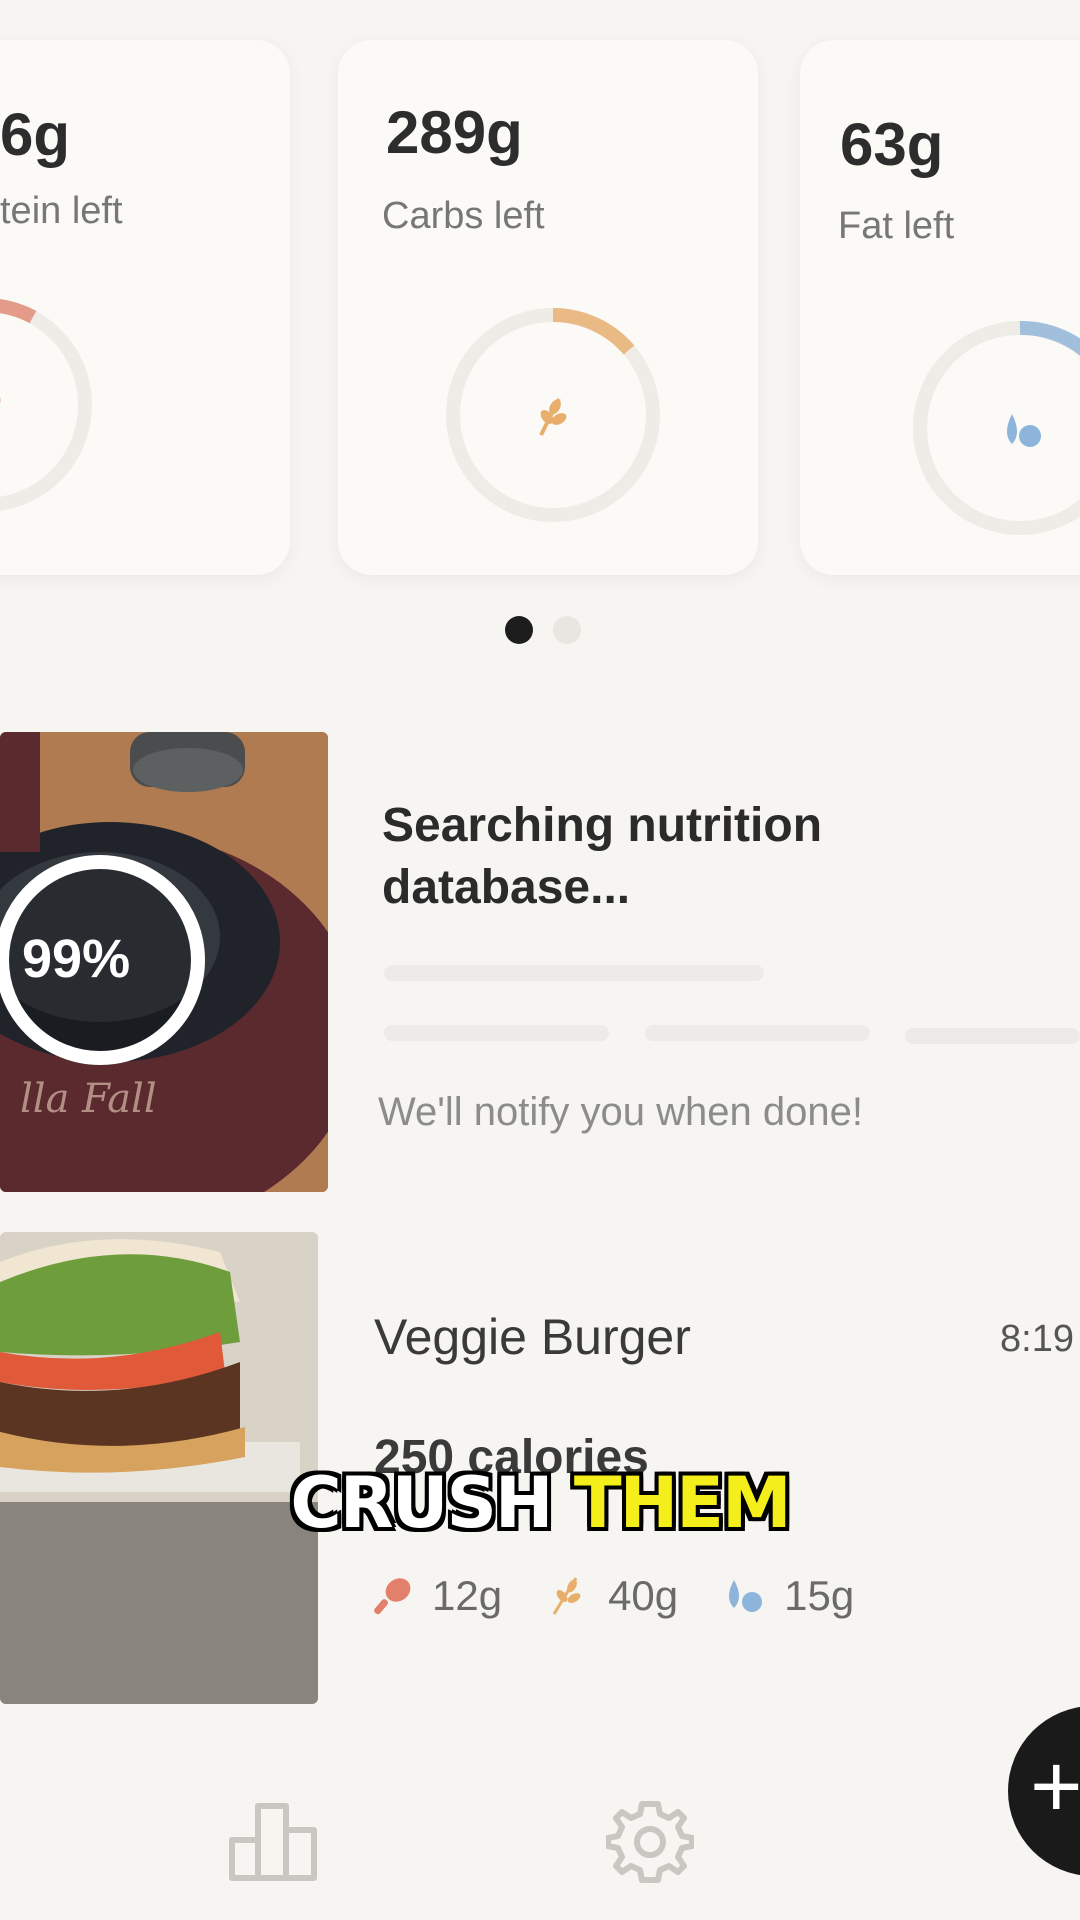 The height and width of the screenshot is (1920, 1080). What do you see at coordinates (643, 1595) in the screenshot?
I see `meal-carbs-value: 40g` at bounding box center [643, 1595].